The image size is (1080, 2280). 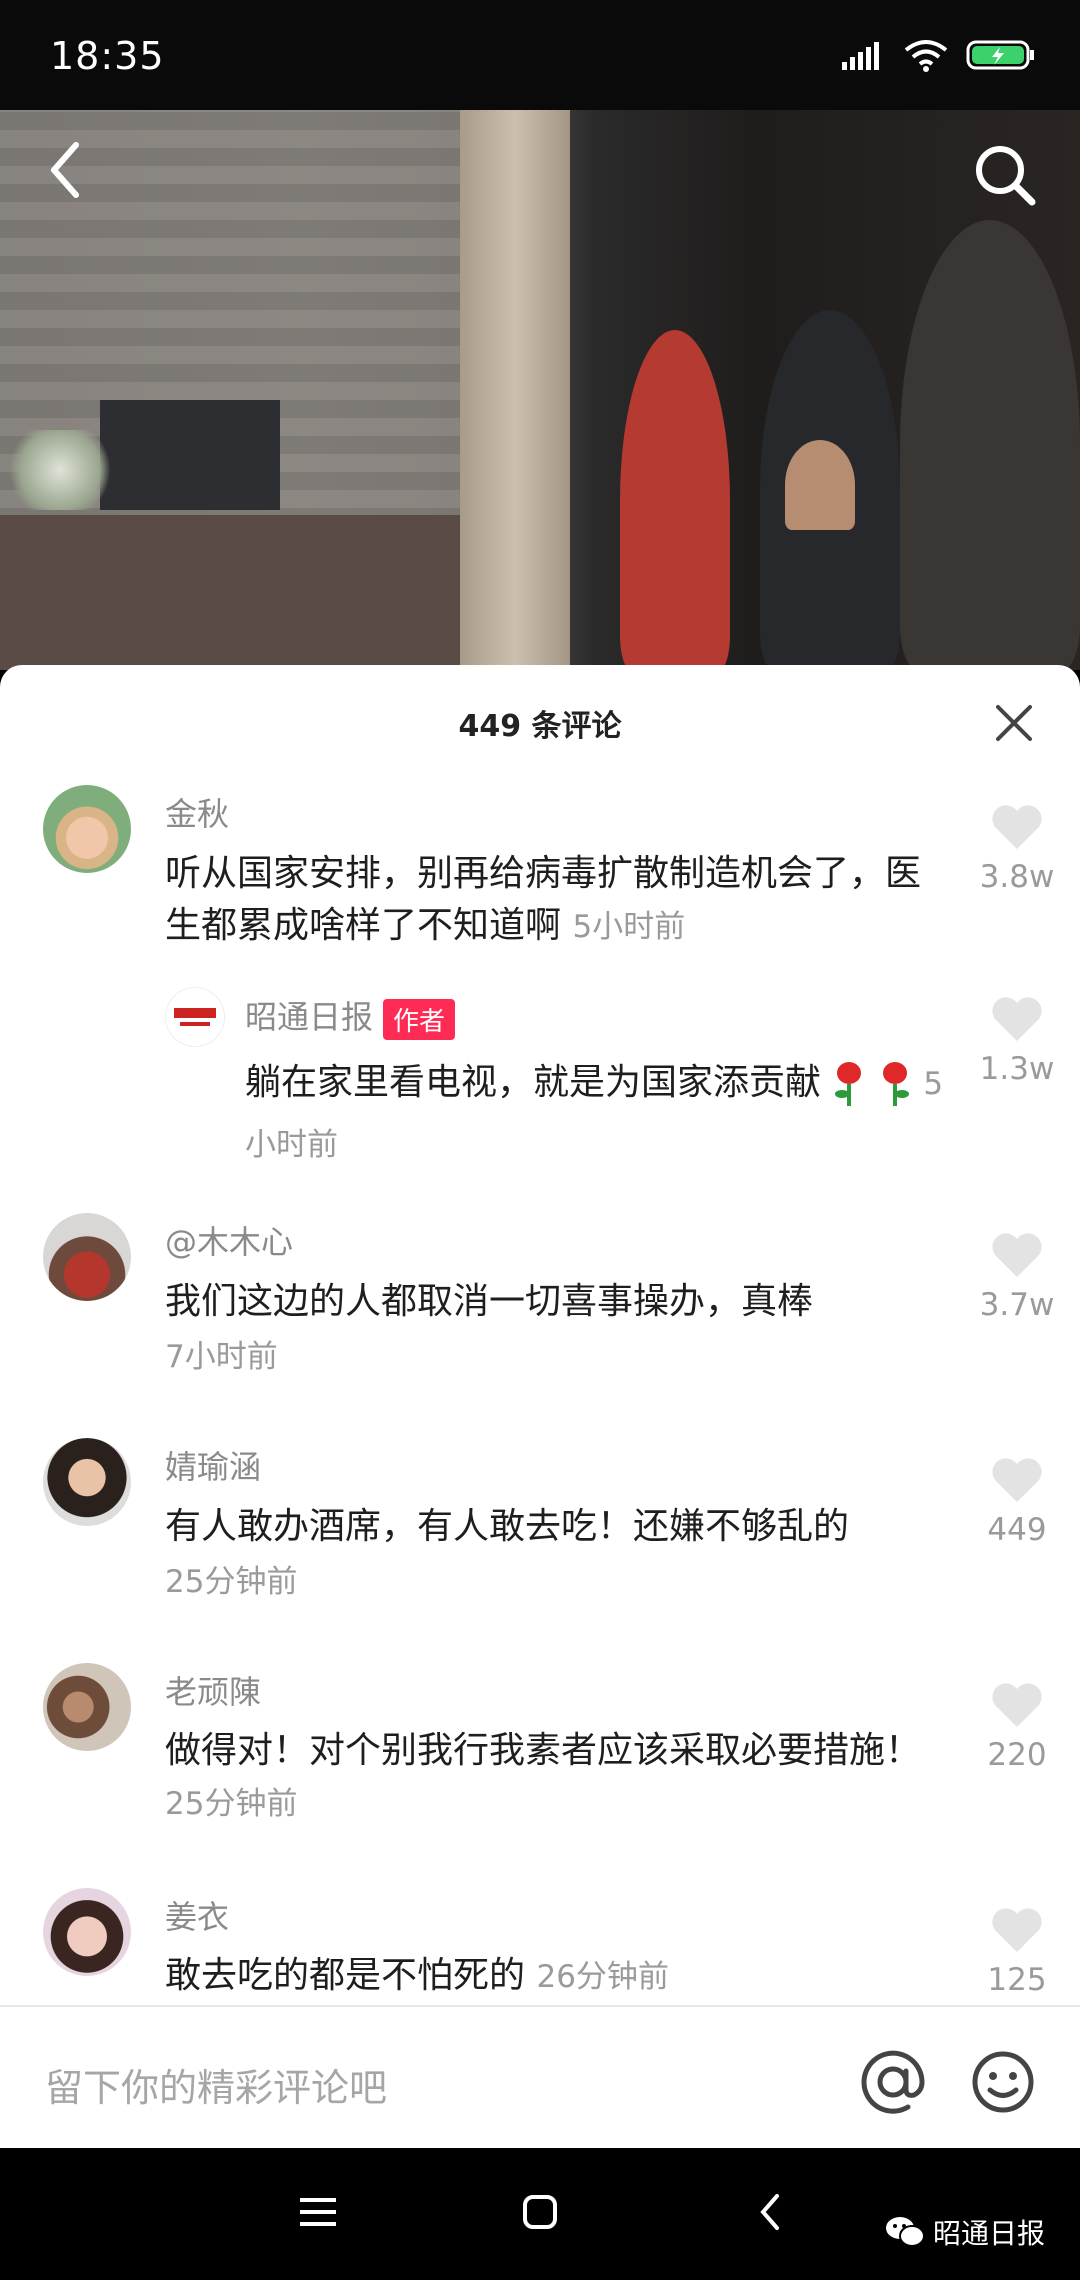 I want to click on like-button: 1.3w, so click(x=1017, y=1042).